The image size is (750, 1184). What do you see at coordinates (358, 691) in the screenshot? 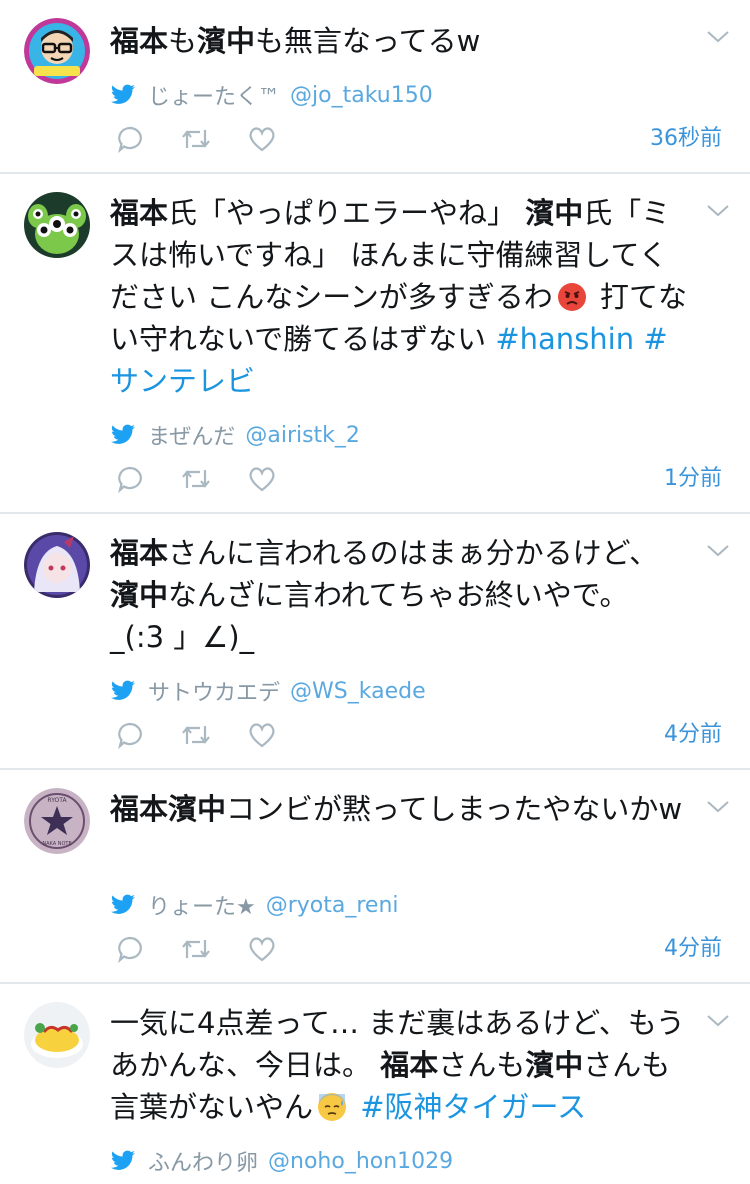
I see `author-handle: @WS_kaede` at bounding box center [358, 691].